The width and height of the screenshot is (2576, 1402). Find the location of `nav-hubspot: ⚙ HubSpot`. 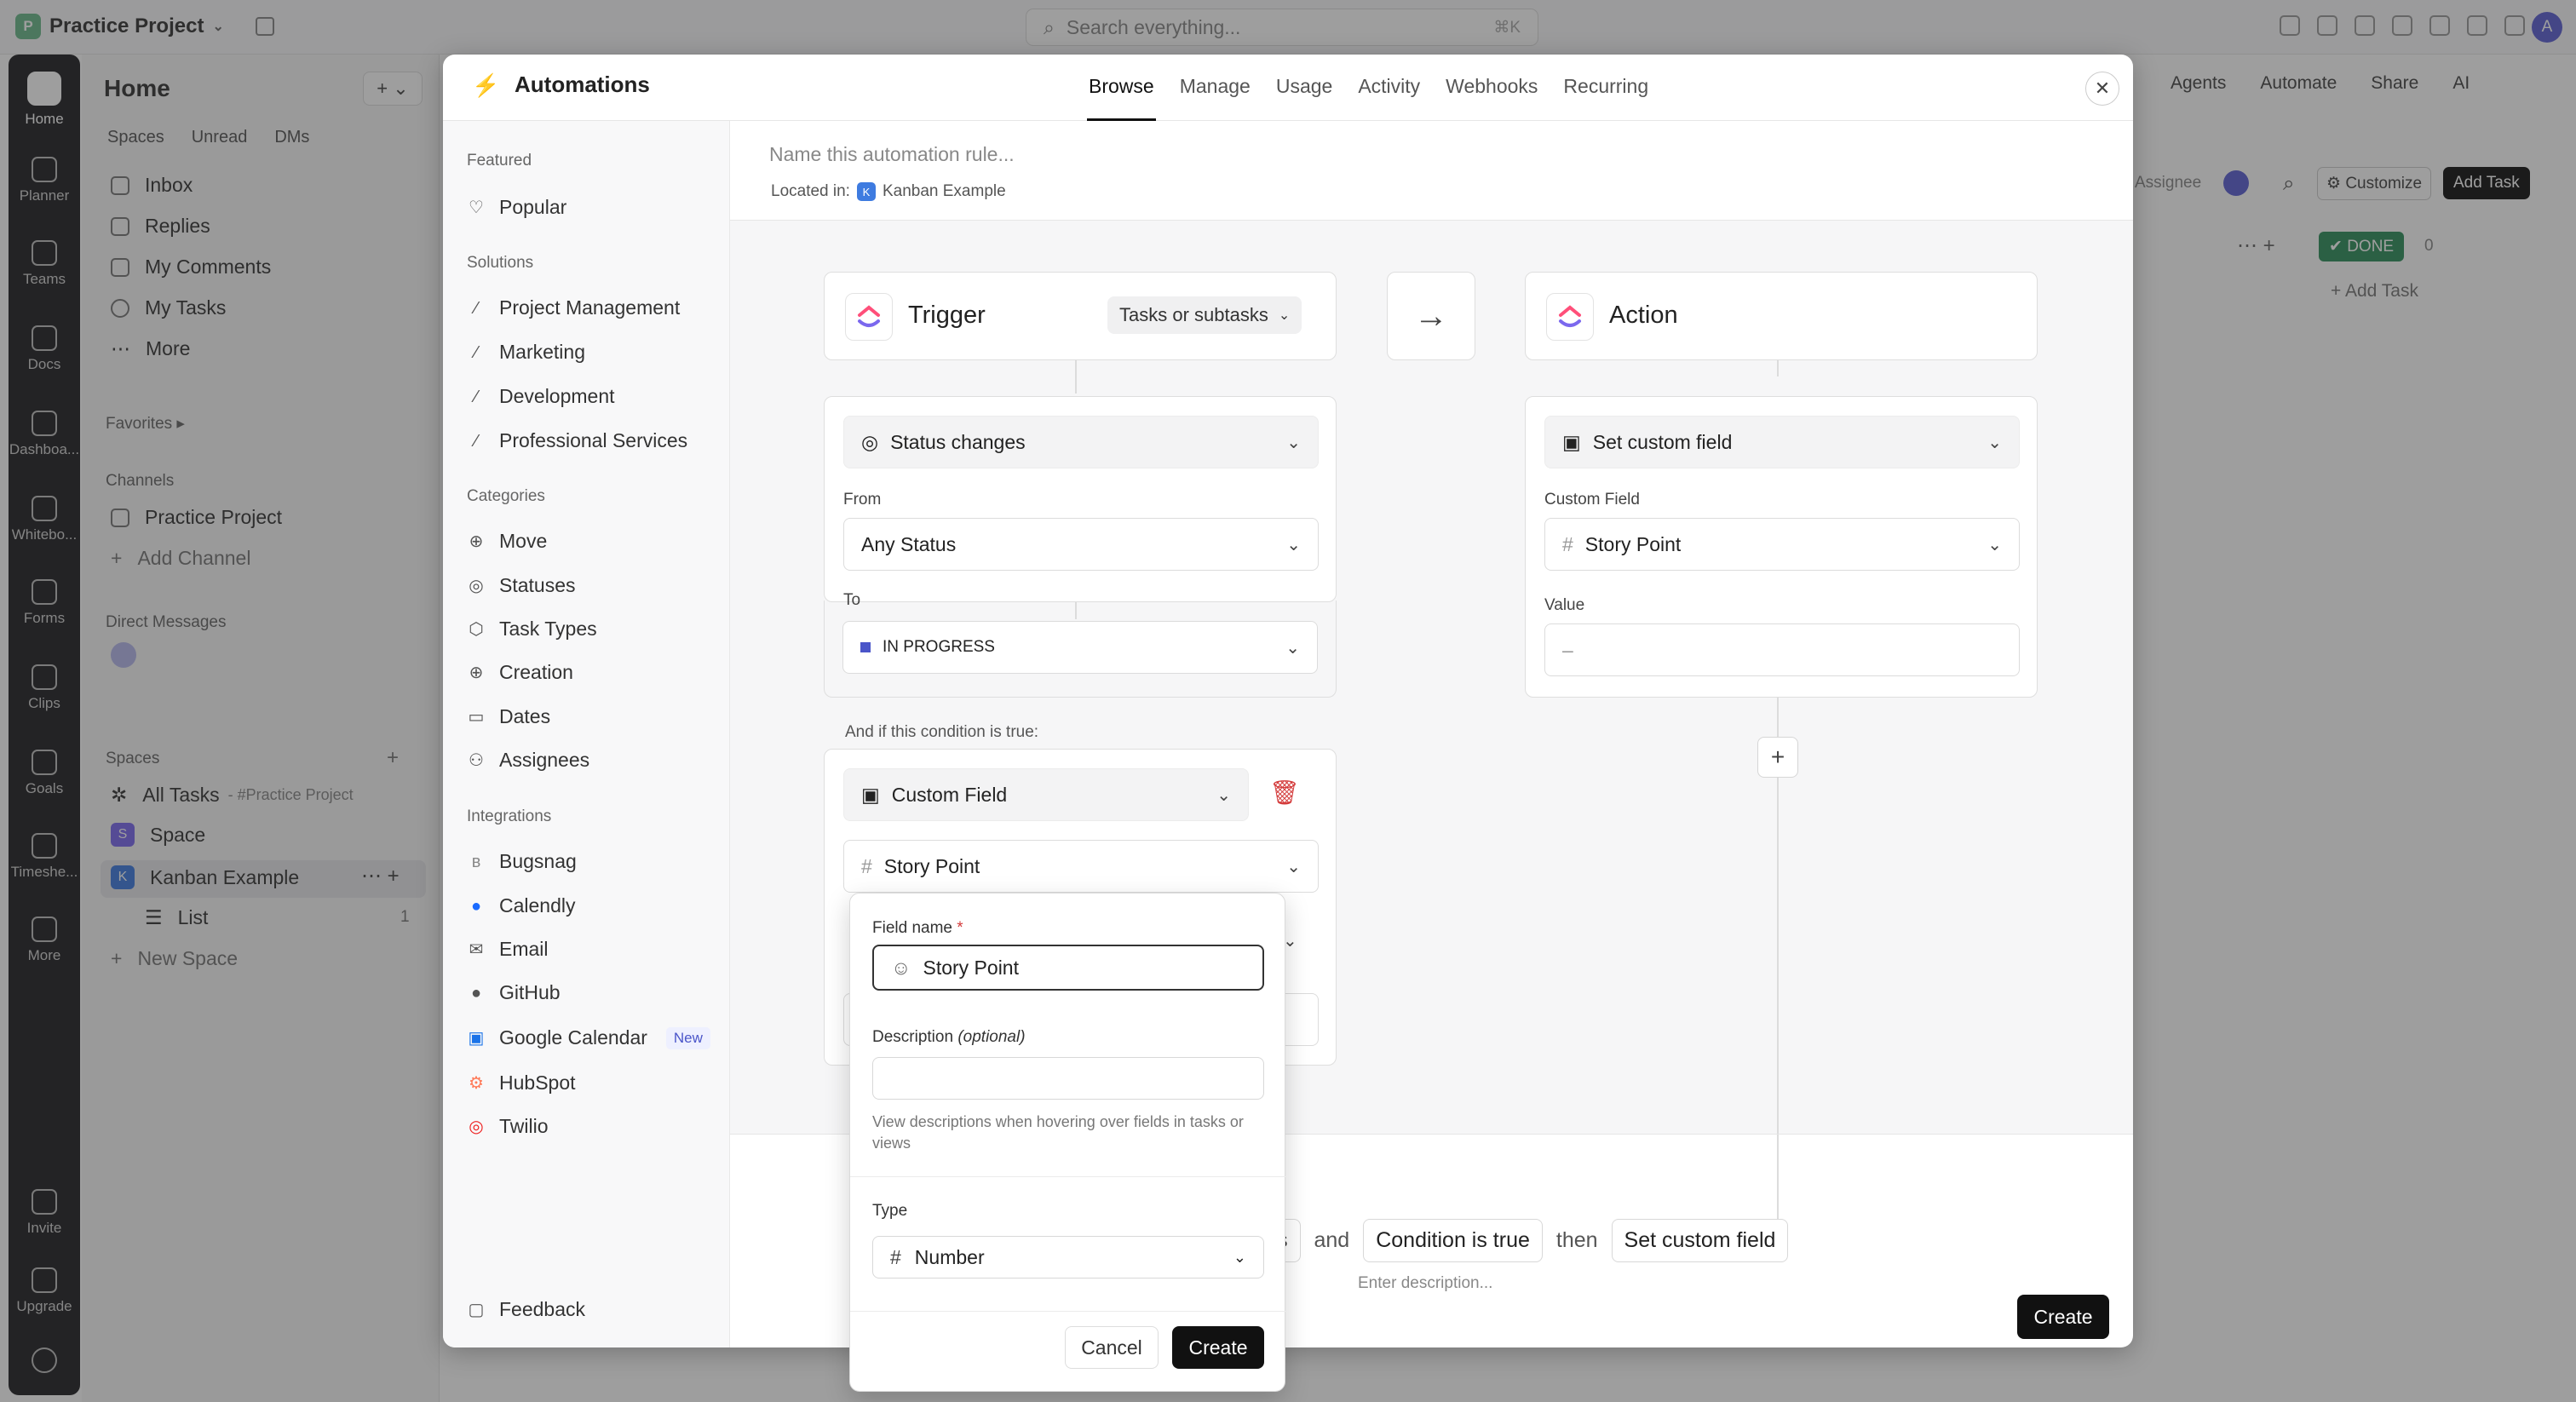

nav-hubspot: ⚙ HubSpot is located at coordinates (521, 1083).